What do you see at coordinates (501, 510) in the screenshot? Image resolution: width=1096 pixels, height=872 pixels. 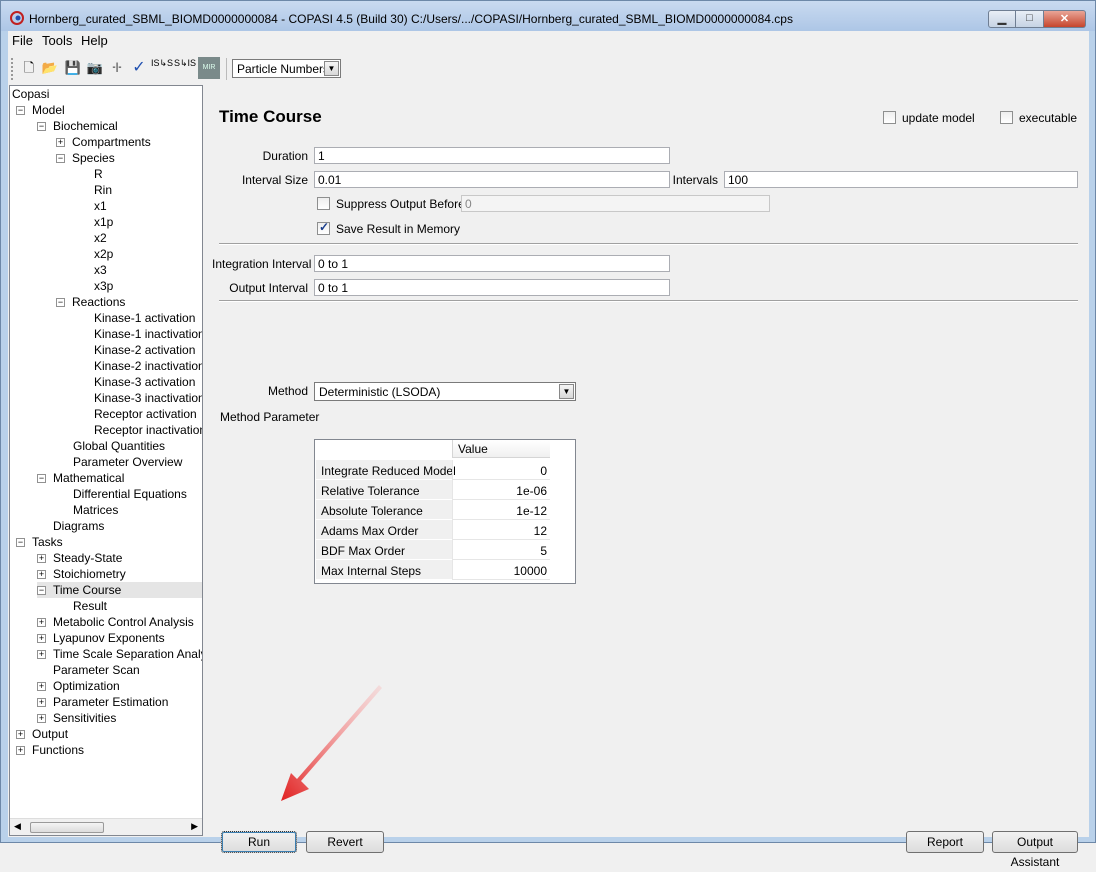 I see `param-value-cell: 1e-12` at bounding box center [501, 510].